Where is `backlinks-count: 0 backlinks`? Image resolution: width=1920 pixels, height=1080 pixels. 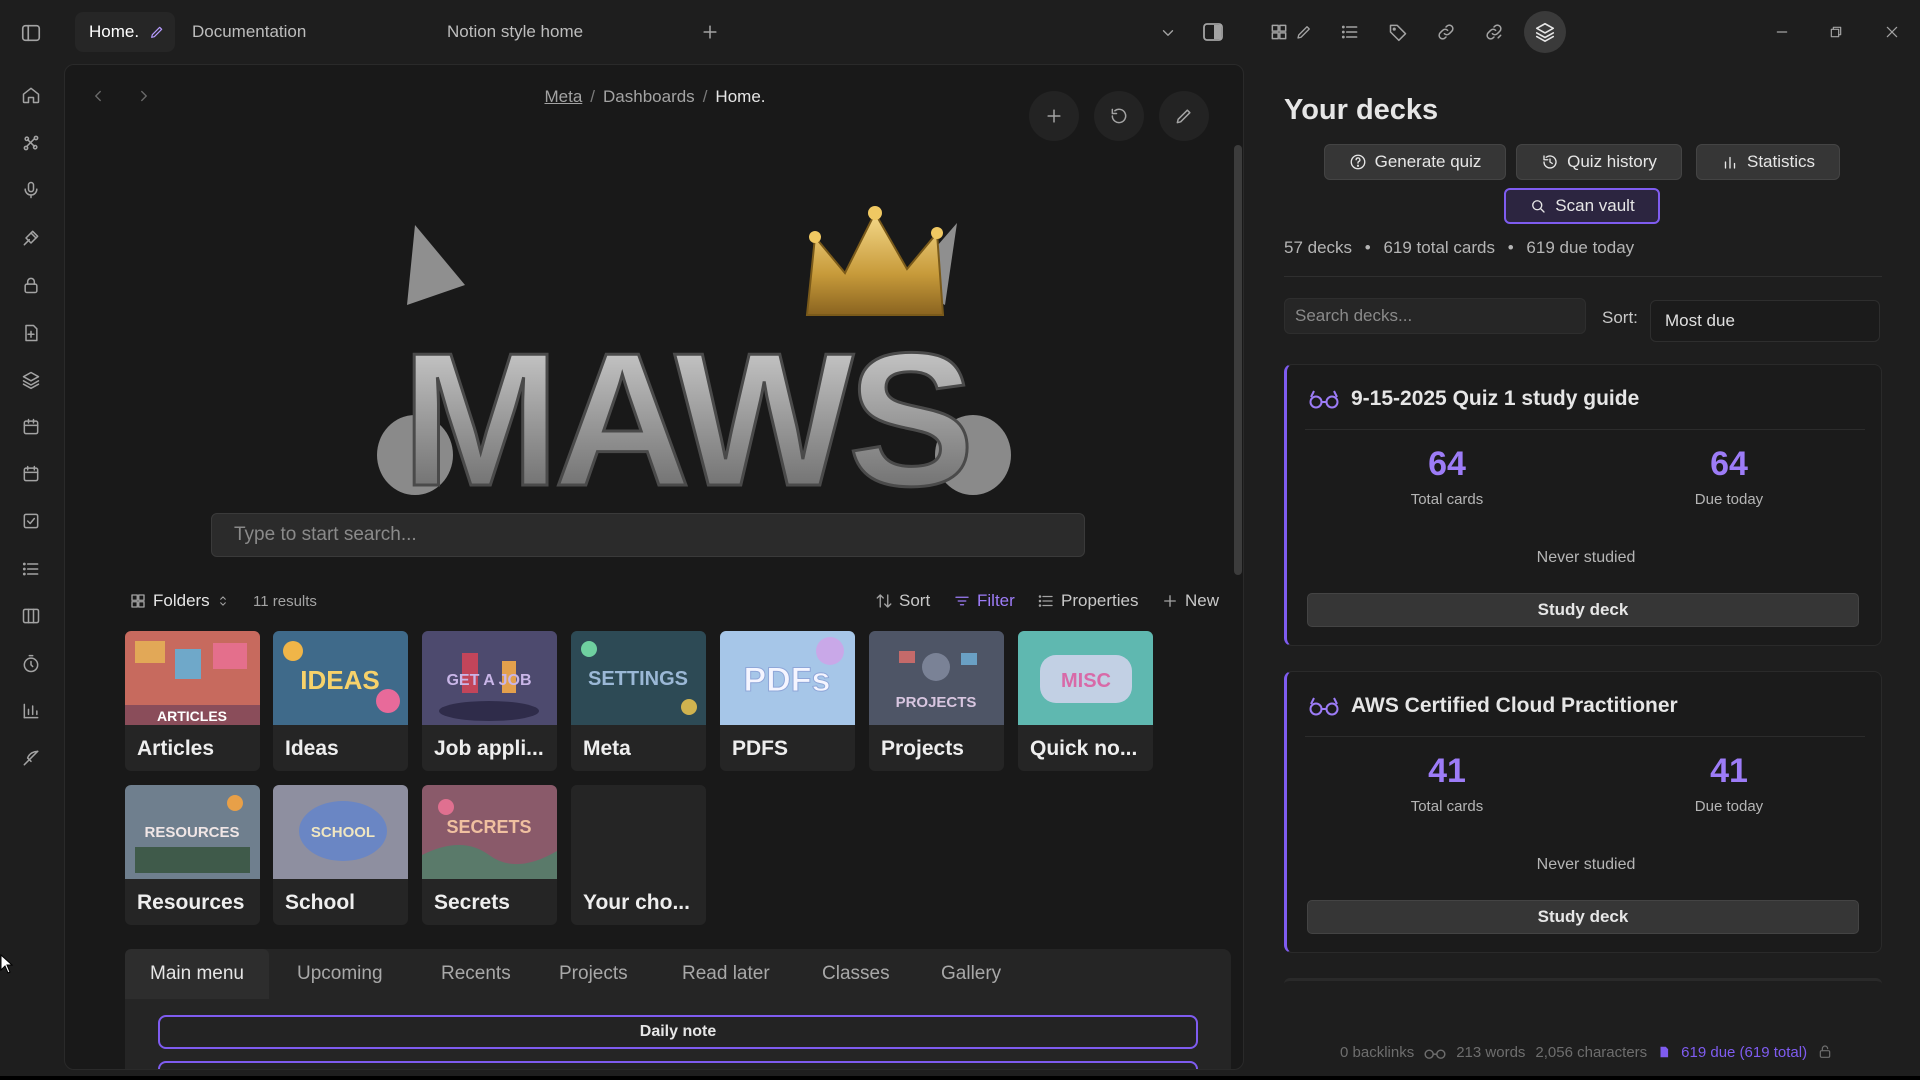 backlinks-count: 0 backlinks is located at coordinates (1377, 1052).